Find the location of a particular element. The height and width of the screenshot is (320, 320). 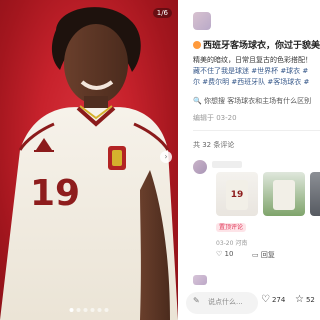

shirt-thumbnail is located at coordinates (284, 195).